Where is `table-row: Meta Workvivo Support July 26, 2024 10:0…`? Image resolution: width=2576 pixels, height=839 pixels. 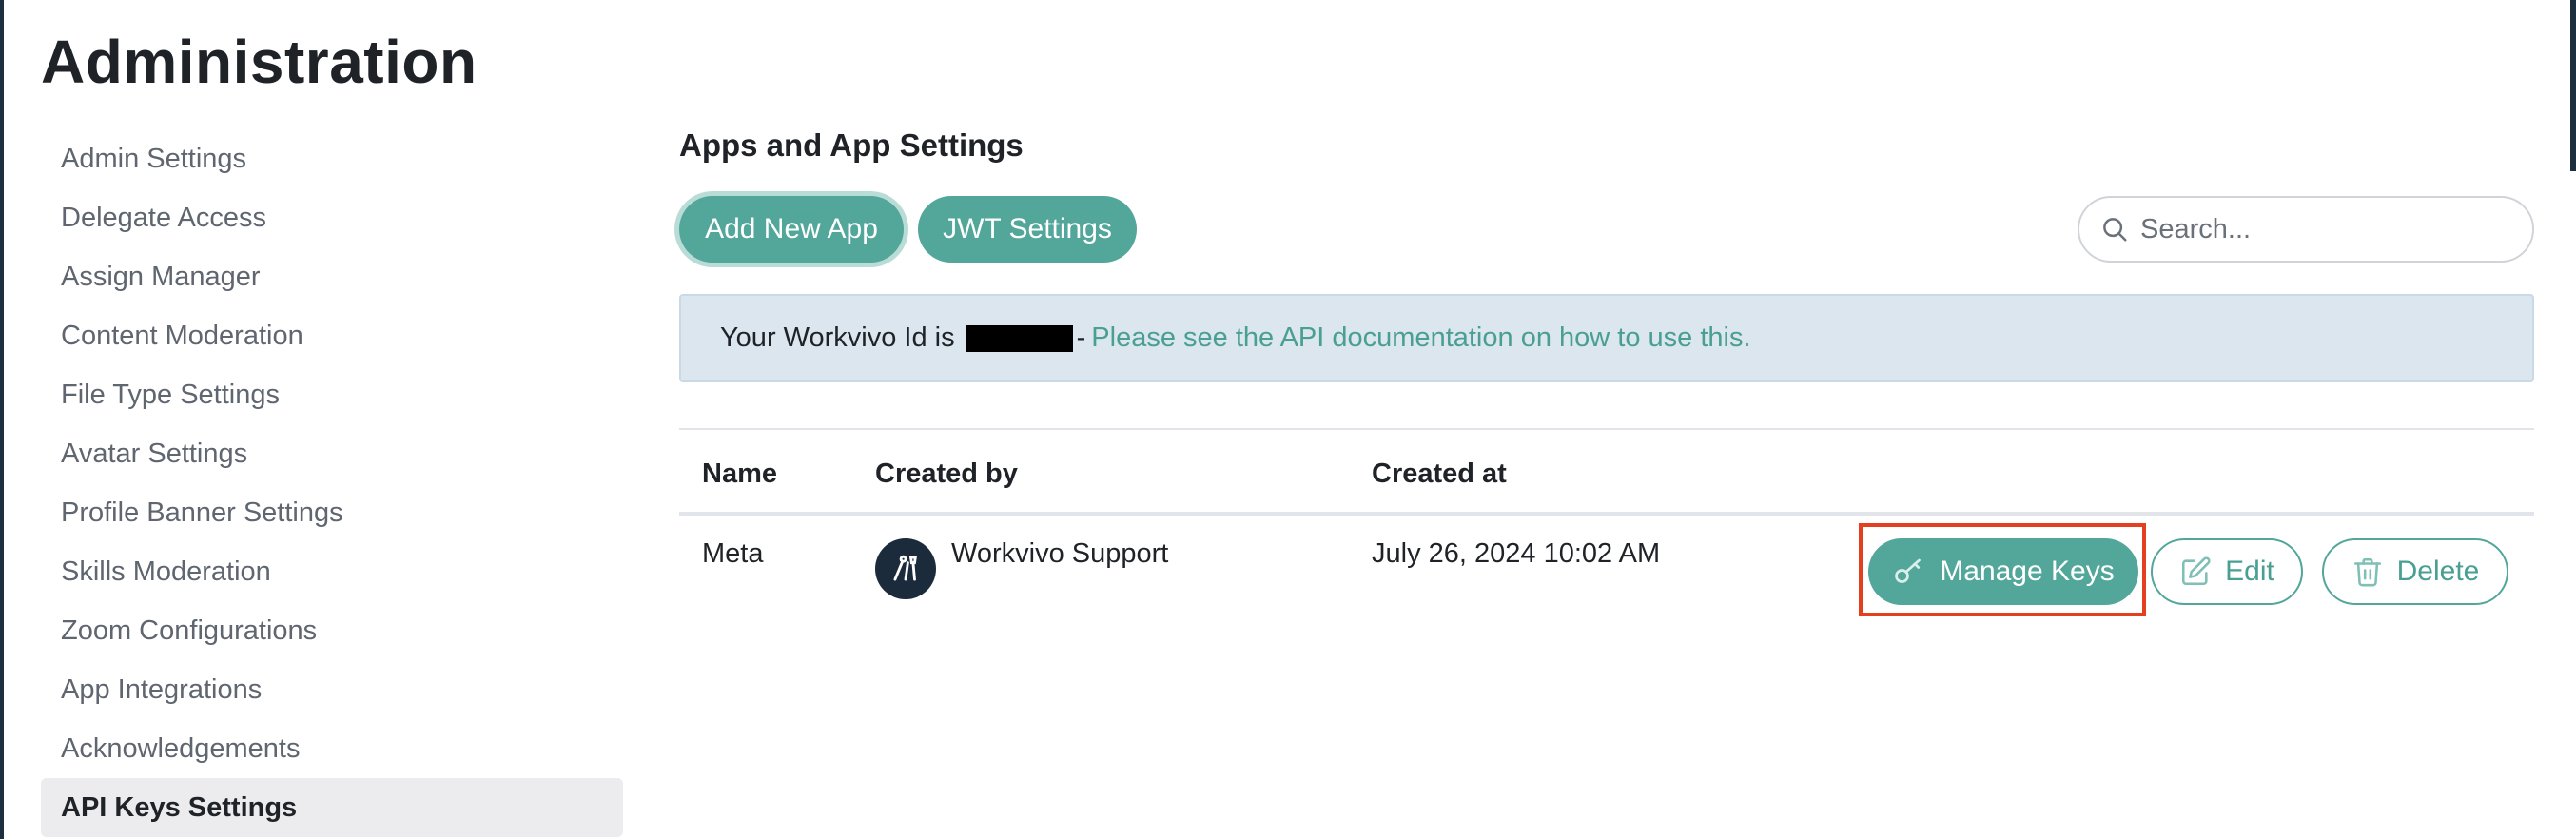
table-row: Meta Workvivo Support July 26, 2024 10:0… is located at coordinates (1607, 568).